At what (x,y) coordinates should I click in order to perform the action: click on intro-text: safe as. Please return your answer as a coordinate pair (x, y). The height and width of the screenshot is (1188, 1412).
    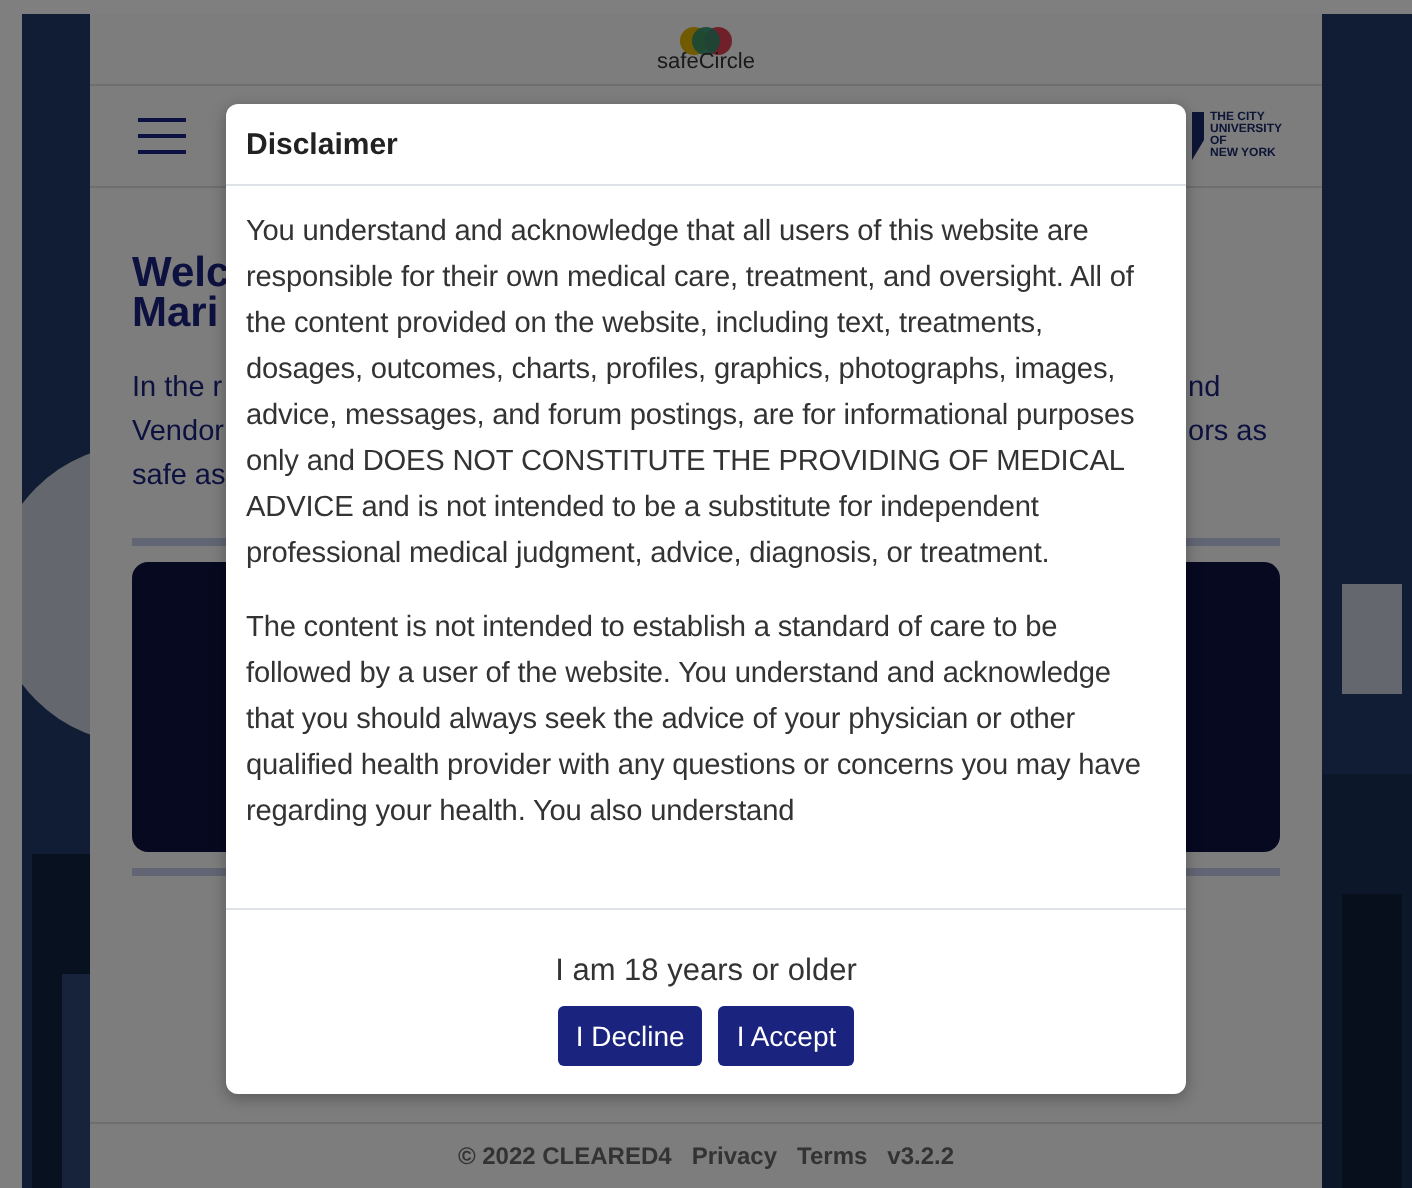
    Looking at the image, I should click on (180, 477).